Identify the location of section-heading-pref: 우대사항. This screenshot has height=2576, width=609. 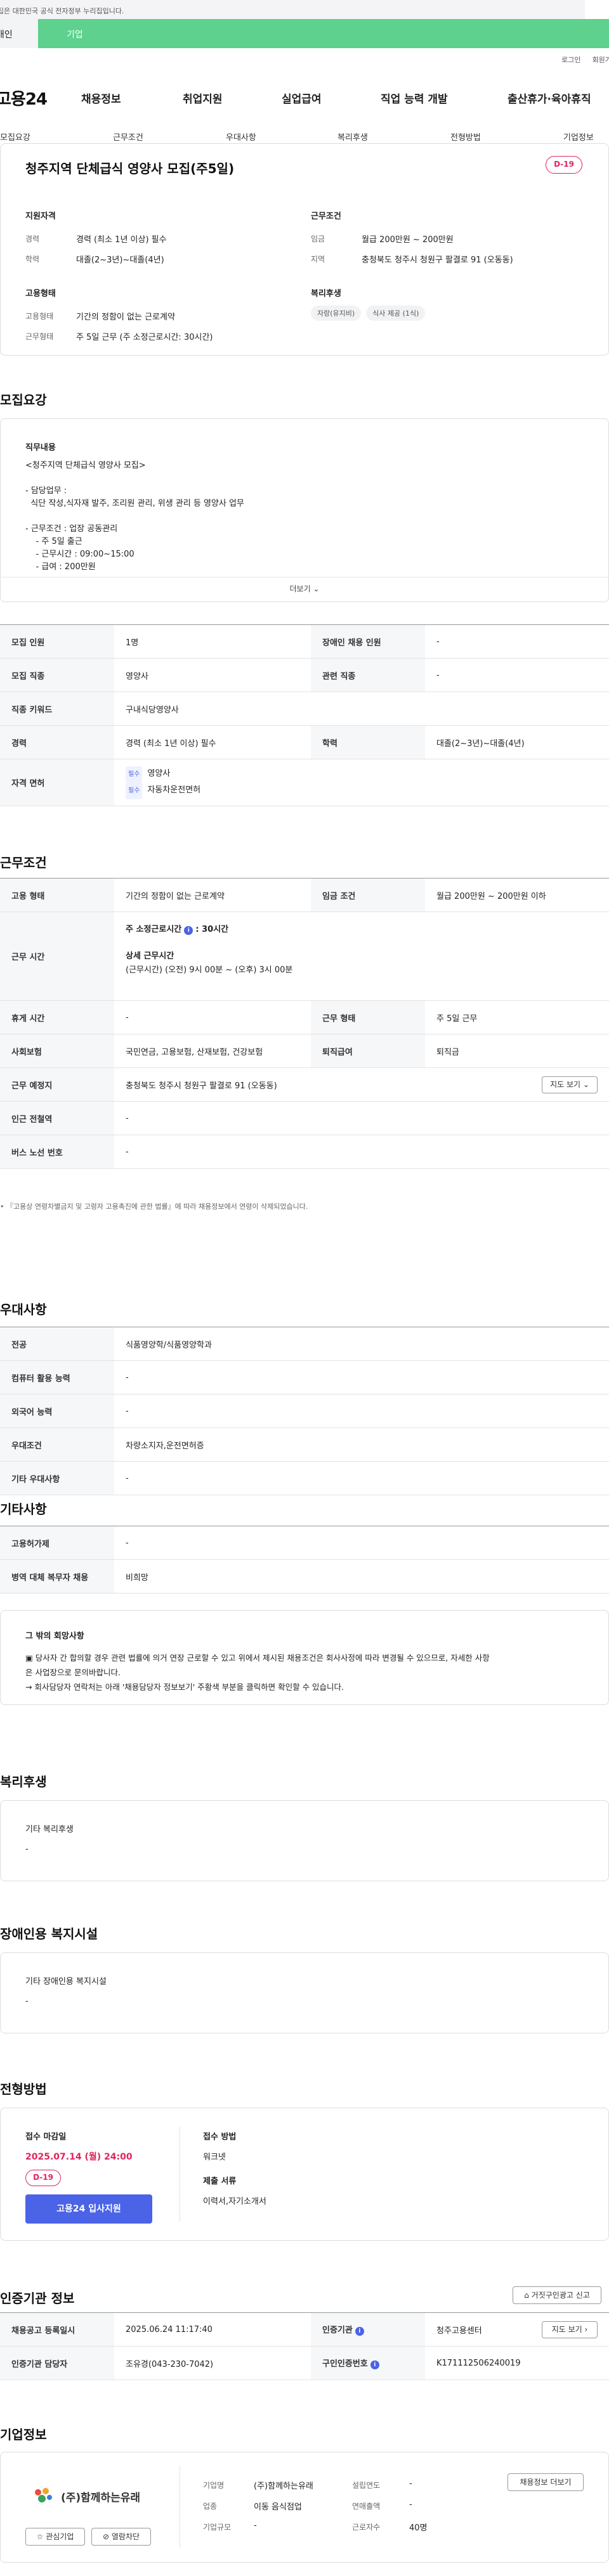
(23, 1310).